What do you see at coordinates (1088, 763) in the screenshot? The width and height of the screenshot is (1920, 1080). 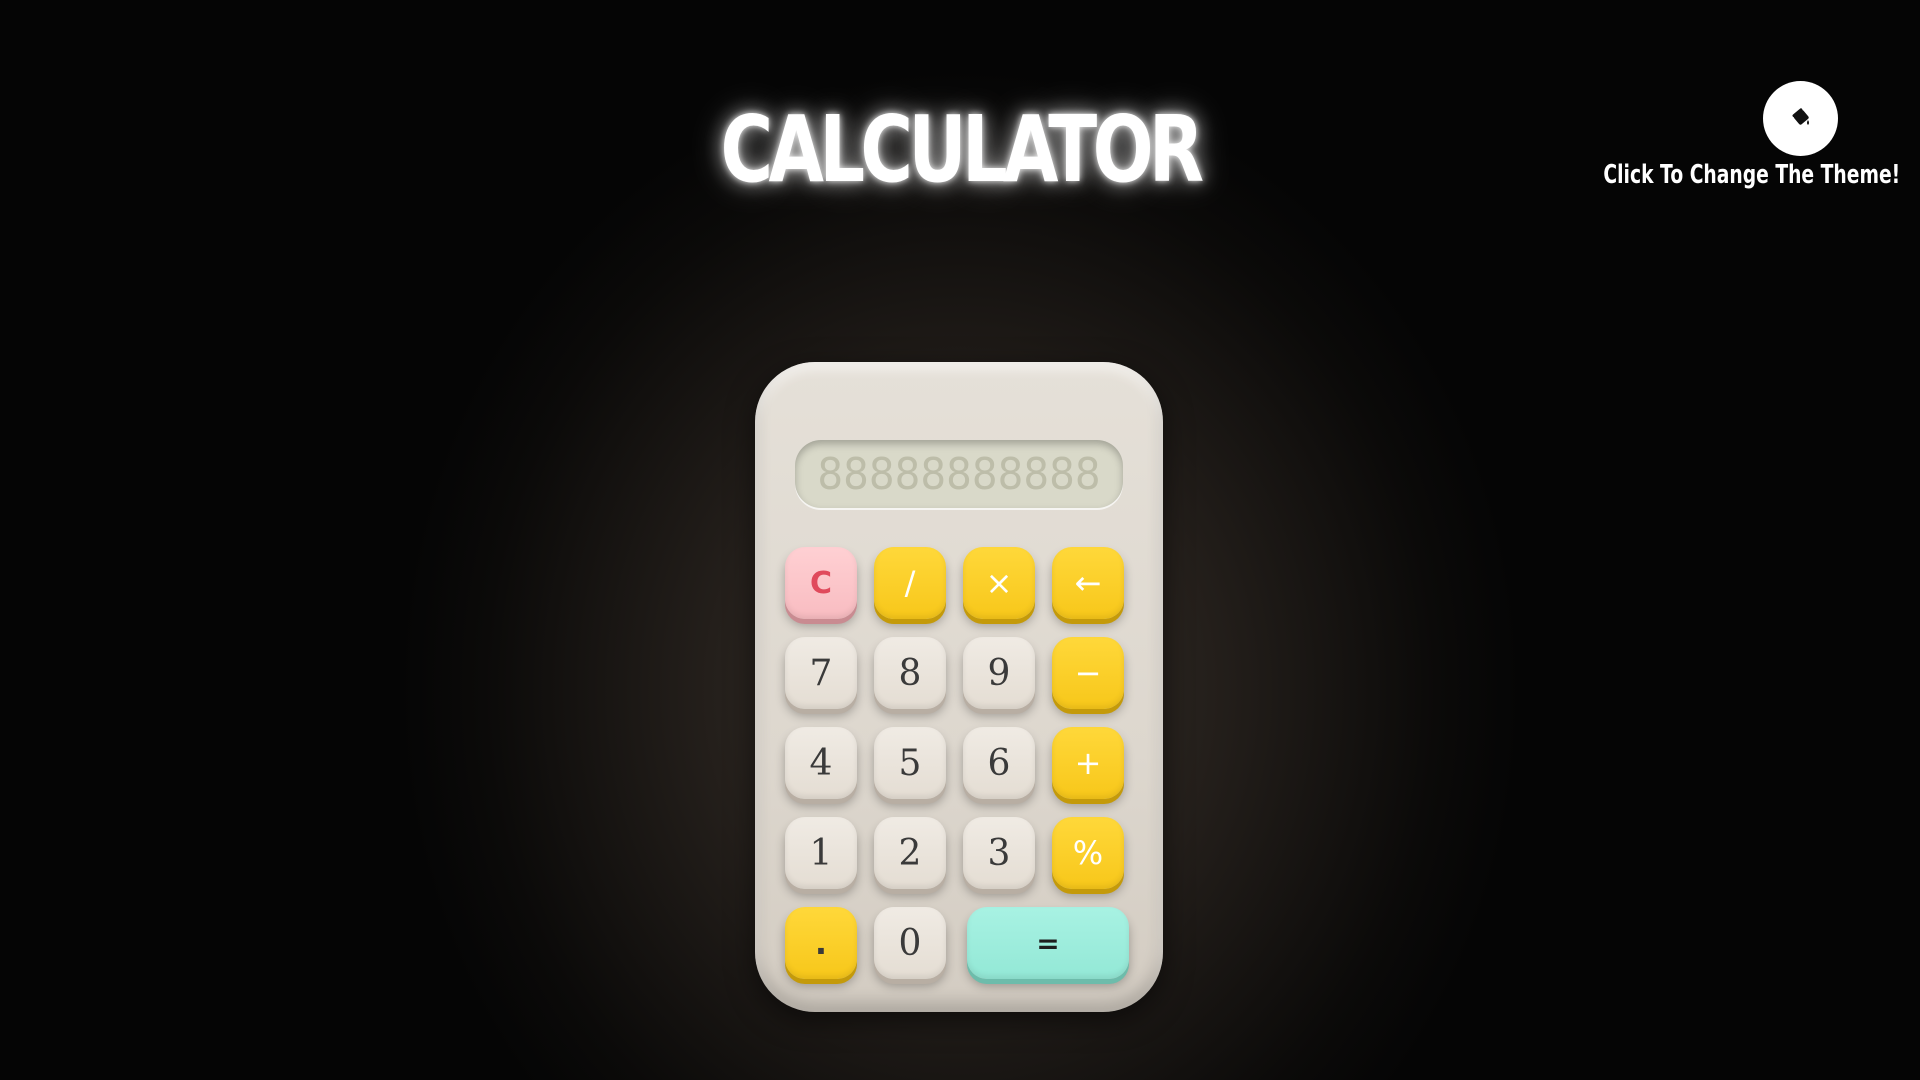 I see `plus-button: +` at bounding box center [1088, 763].